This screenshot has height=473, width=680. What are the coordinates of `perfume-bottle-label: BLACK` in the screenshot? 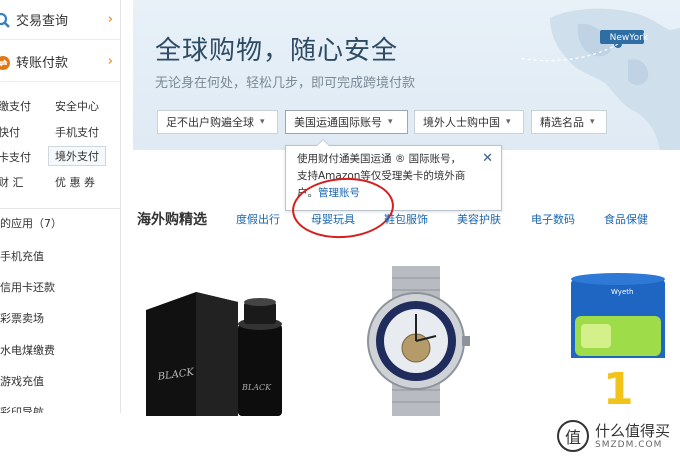 It's located at (256, 387).